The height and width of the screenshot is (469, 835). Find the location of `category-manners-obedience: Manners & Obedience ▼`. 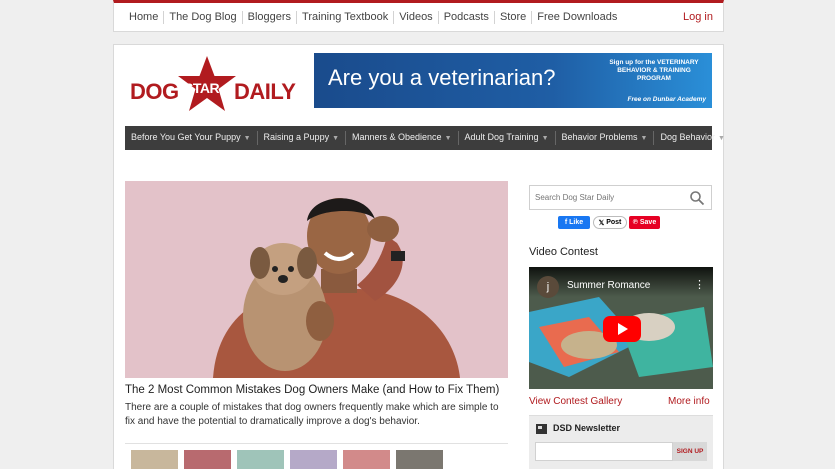

category-manners-obedience: Manners & Obedience ▼ is located at coordinates (402, 138).